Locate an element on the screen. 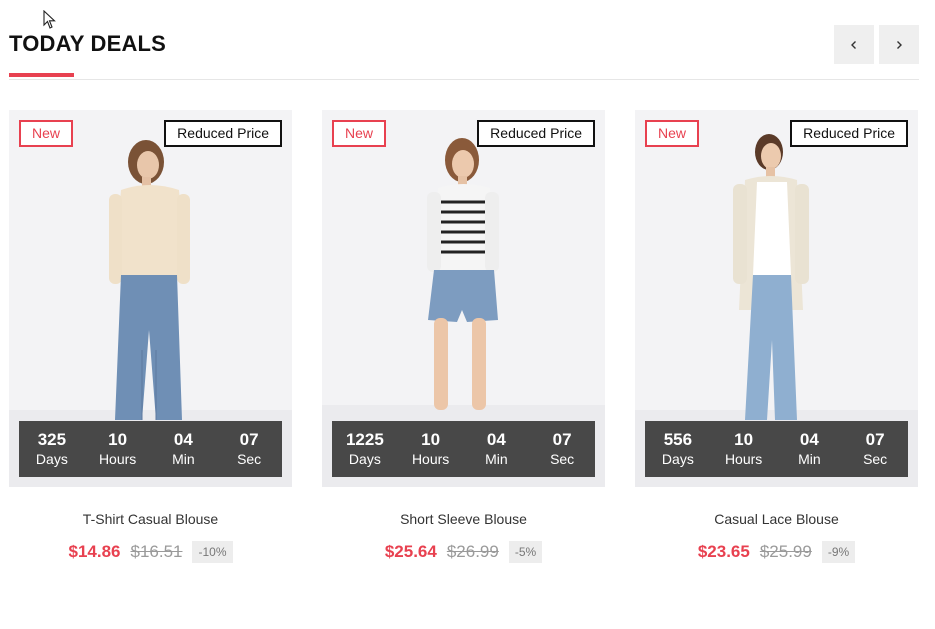 The width and height of the screenshot is (935, 629). countdown-value: 1225 is located at coordinates (364, 439).